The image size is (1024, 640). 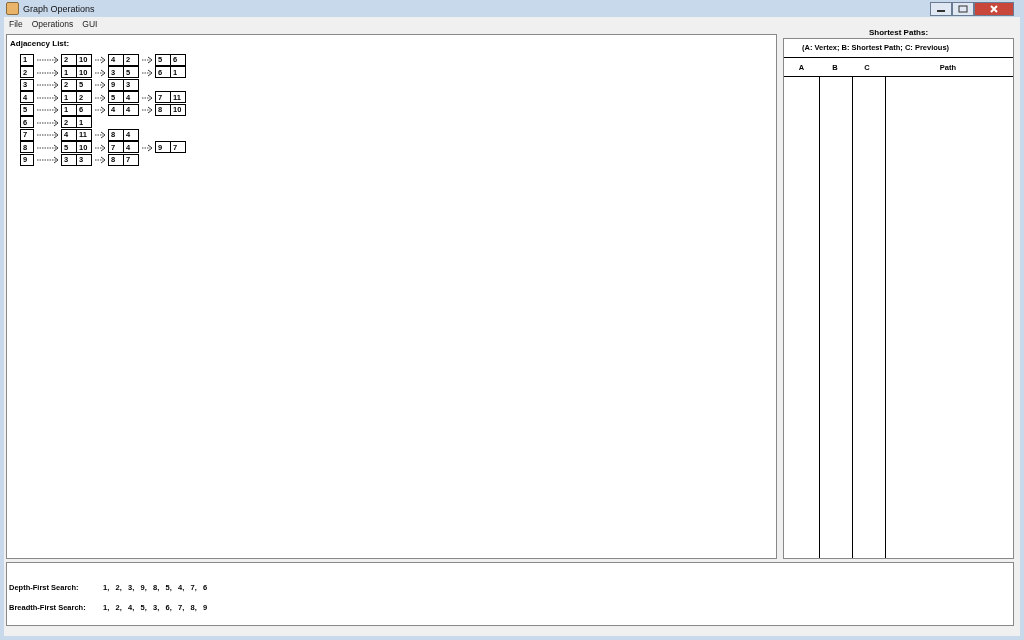 I want to click on menu-item: GUI, so click(x=90, y=24).